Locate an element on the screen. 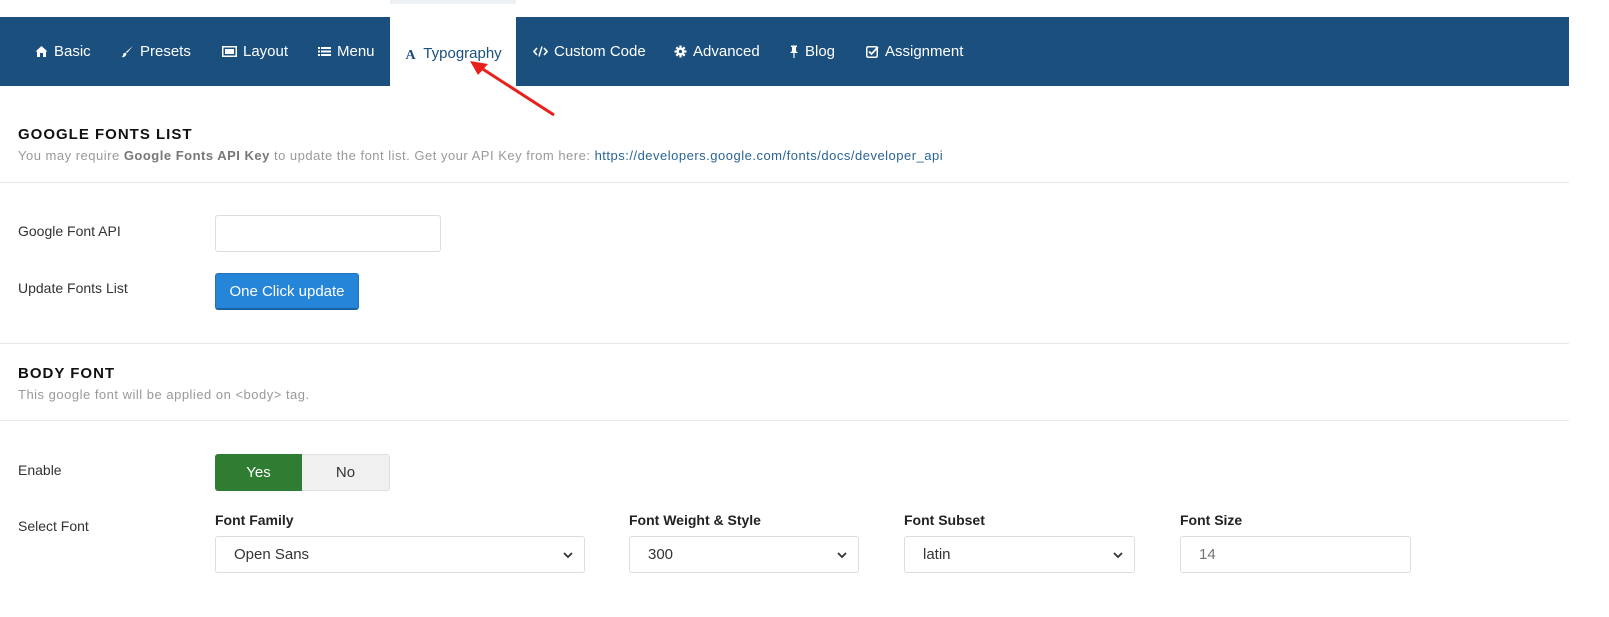 The width and height of the screenshot is (1609, 617). tab-menu: Menu is located at coordinates (346, 51).